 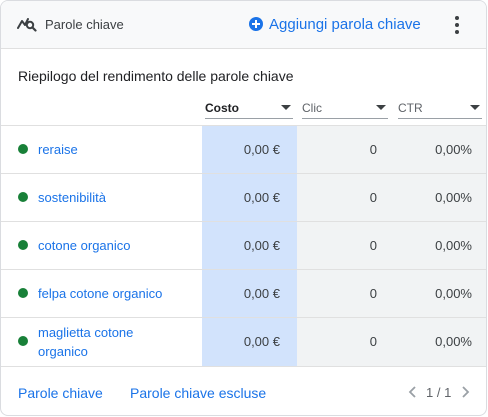 What do you see at coordinates (113, 293) in the screenshot?
I see `keyword-link: felpa cotone organico` at bounding box center [113, 293].